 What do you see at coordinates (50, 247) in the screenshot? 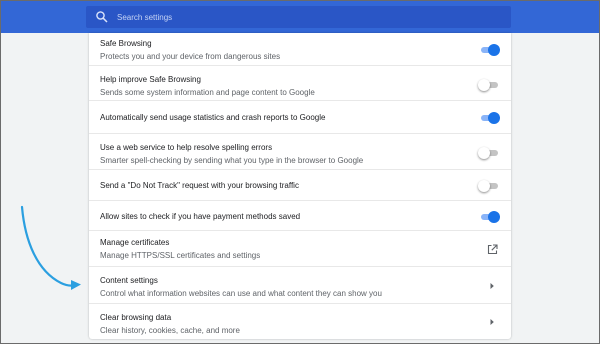
I see `annotation-arrow` at bounding box center [50, 247].